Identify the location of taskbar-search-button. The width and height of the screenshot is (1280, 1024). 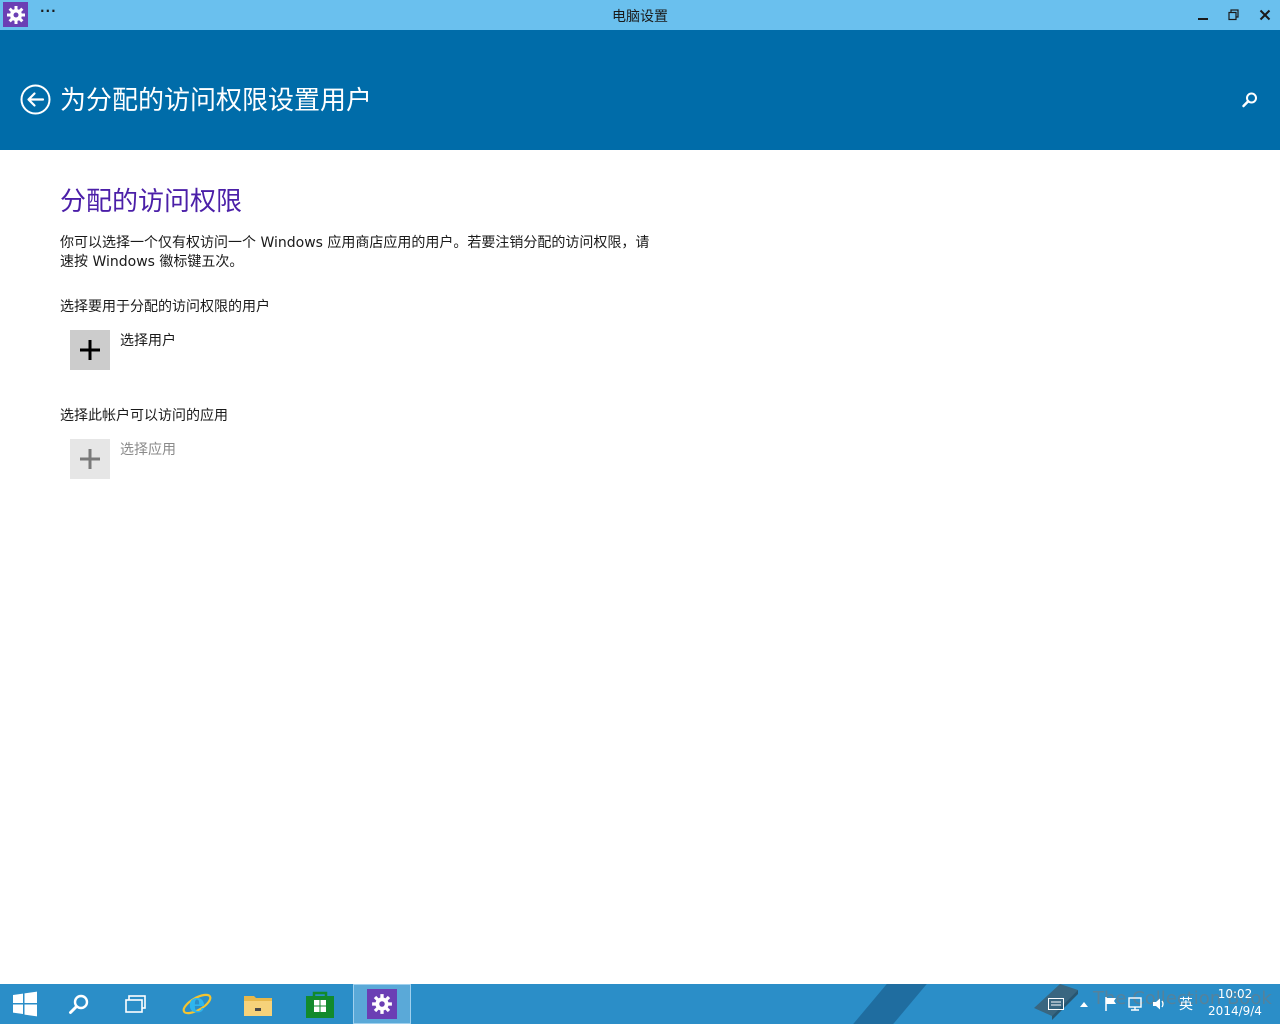
(79, 1004).